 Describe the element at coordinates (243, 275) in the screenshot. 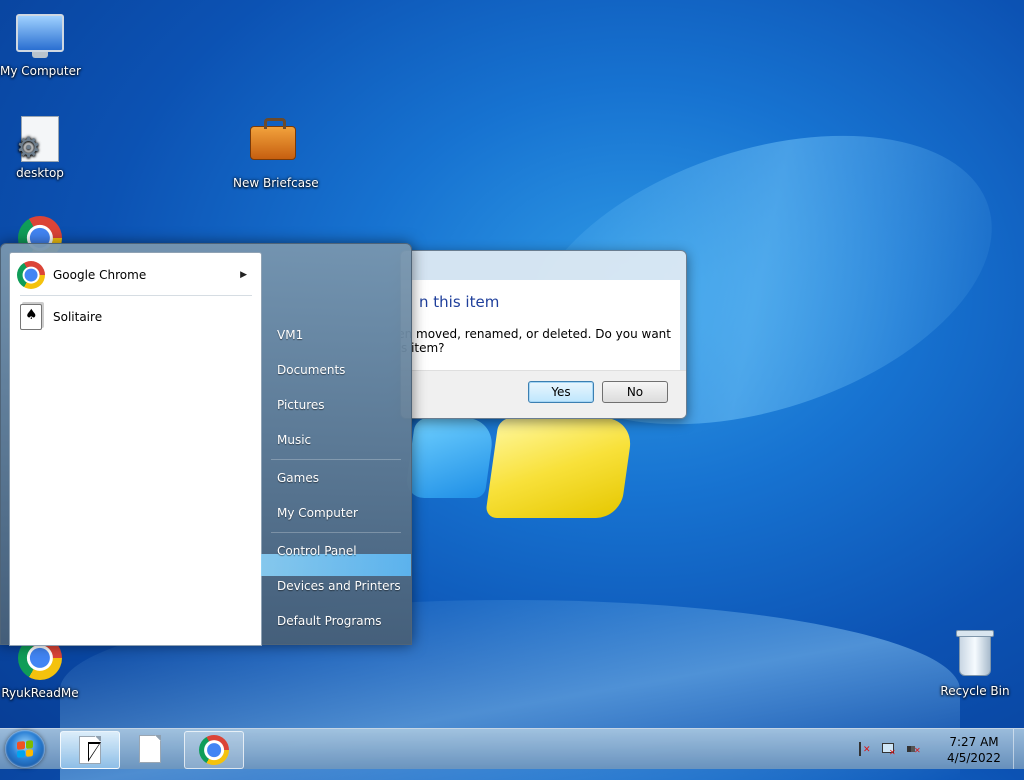

I see `submenu-arrow-icon: ▶` at that location.